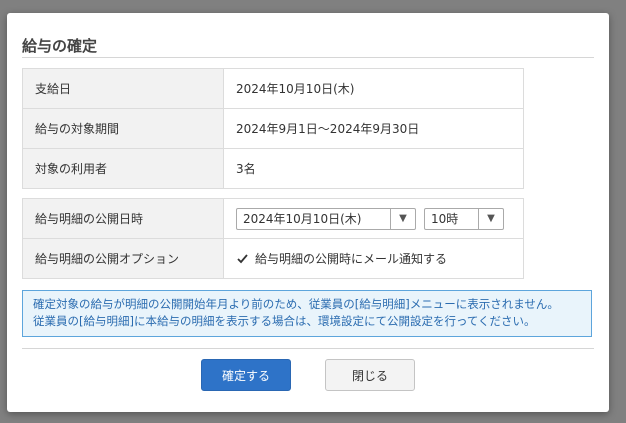 The width and height of the screenshot is (626, 423). I want to click on period-value: 2024年9月1日～2024年9月30日, so click(373, 128).